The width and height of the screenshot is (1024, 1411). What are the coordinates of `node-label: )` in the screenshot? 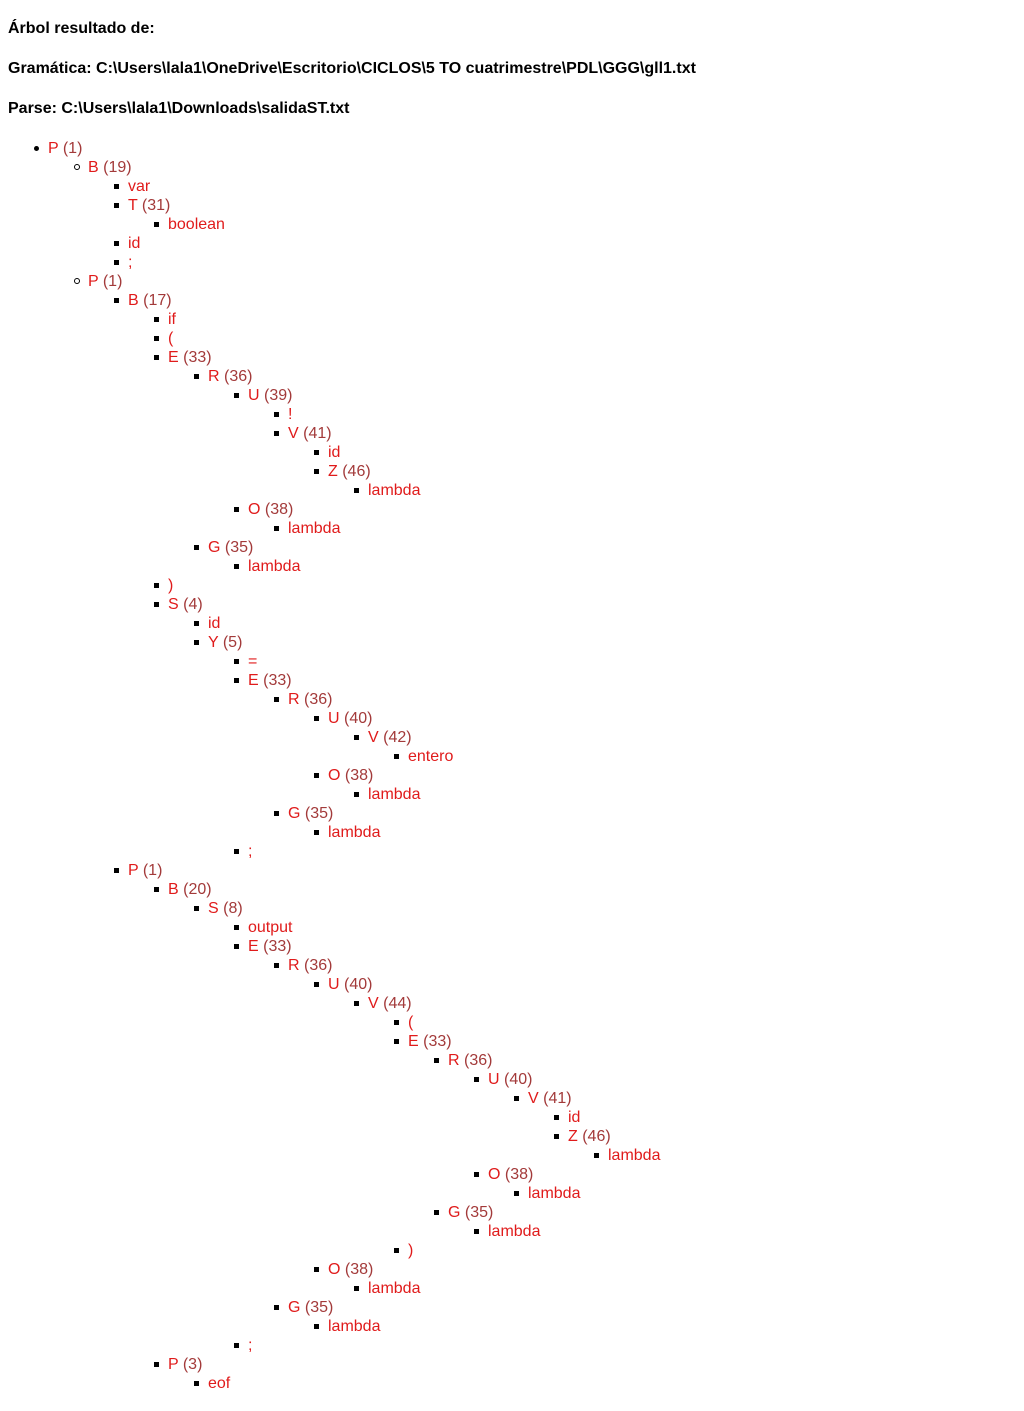 It's located at (171, 585).